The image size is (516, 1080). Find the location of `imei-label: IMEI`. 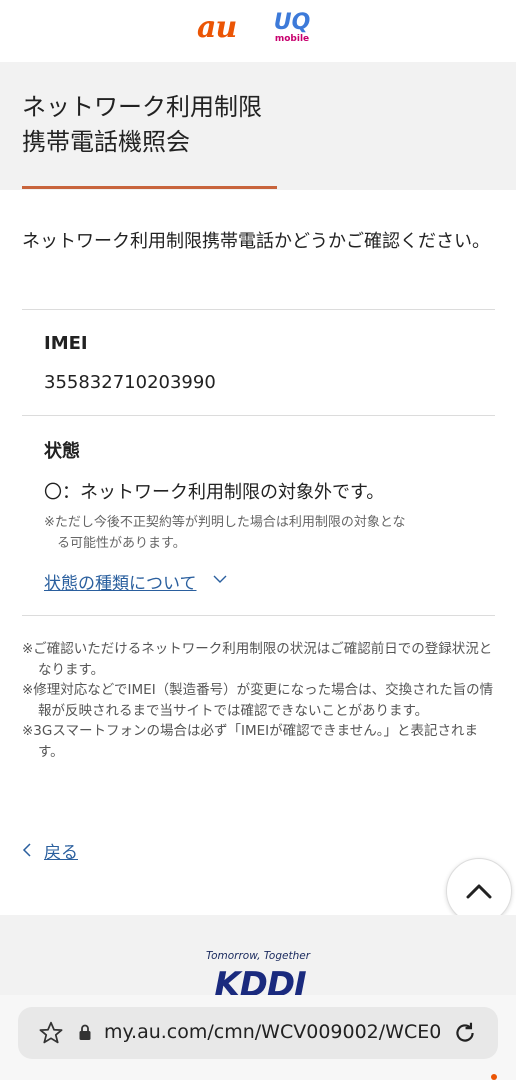

imei-label: IMEI is located at coordinates (66, 343).